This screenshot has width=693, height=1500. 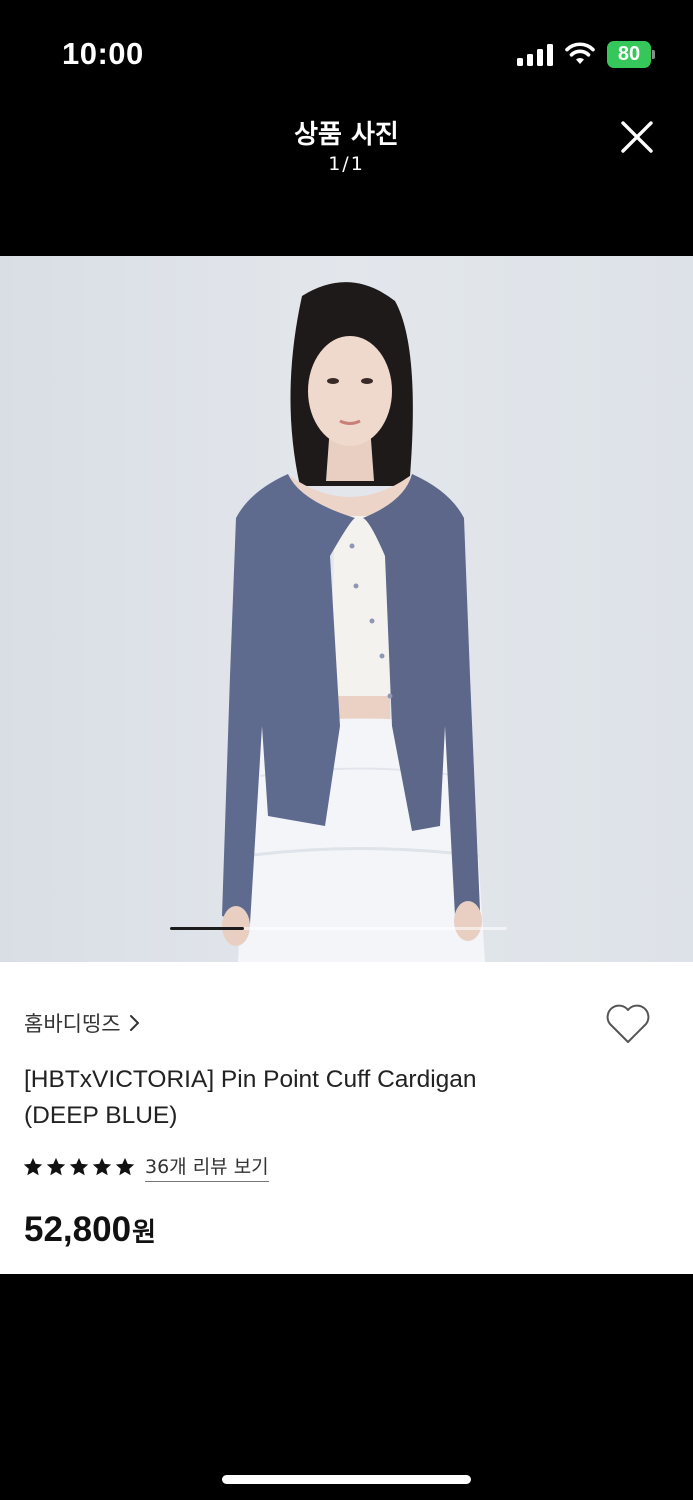 I want to click on product-title-line2: (DEEP BLUE), so click(x=101, y=1115).